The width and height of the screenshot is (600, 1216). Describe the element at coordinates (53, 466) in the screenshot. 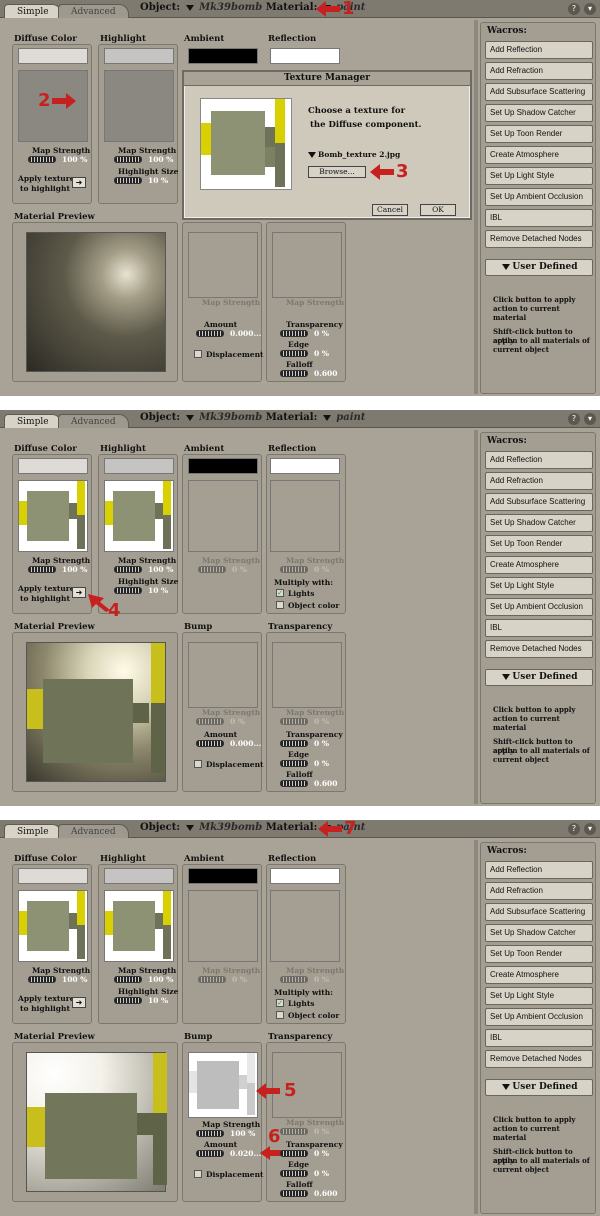

I see `diffuse-color-swatch` at that location.